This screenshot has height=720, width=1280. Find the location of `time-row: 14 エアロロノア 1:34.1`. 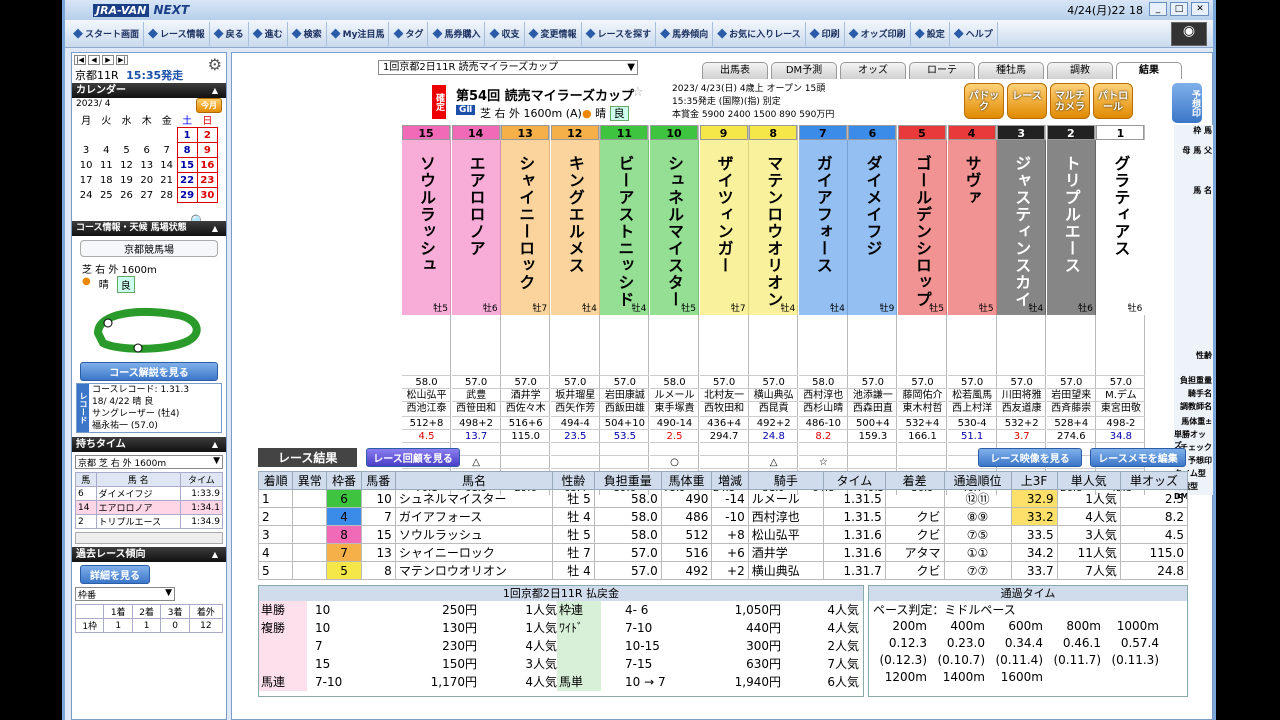

time-row: 14 エアロロノア 1:34.1 is located at coordinates (149, 507).